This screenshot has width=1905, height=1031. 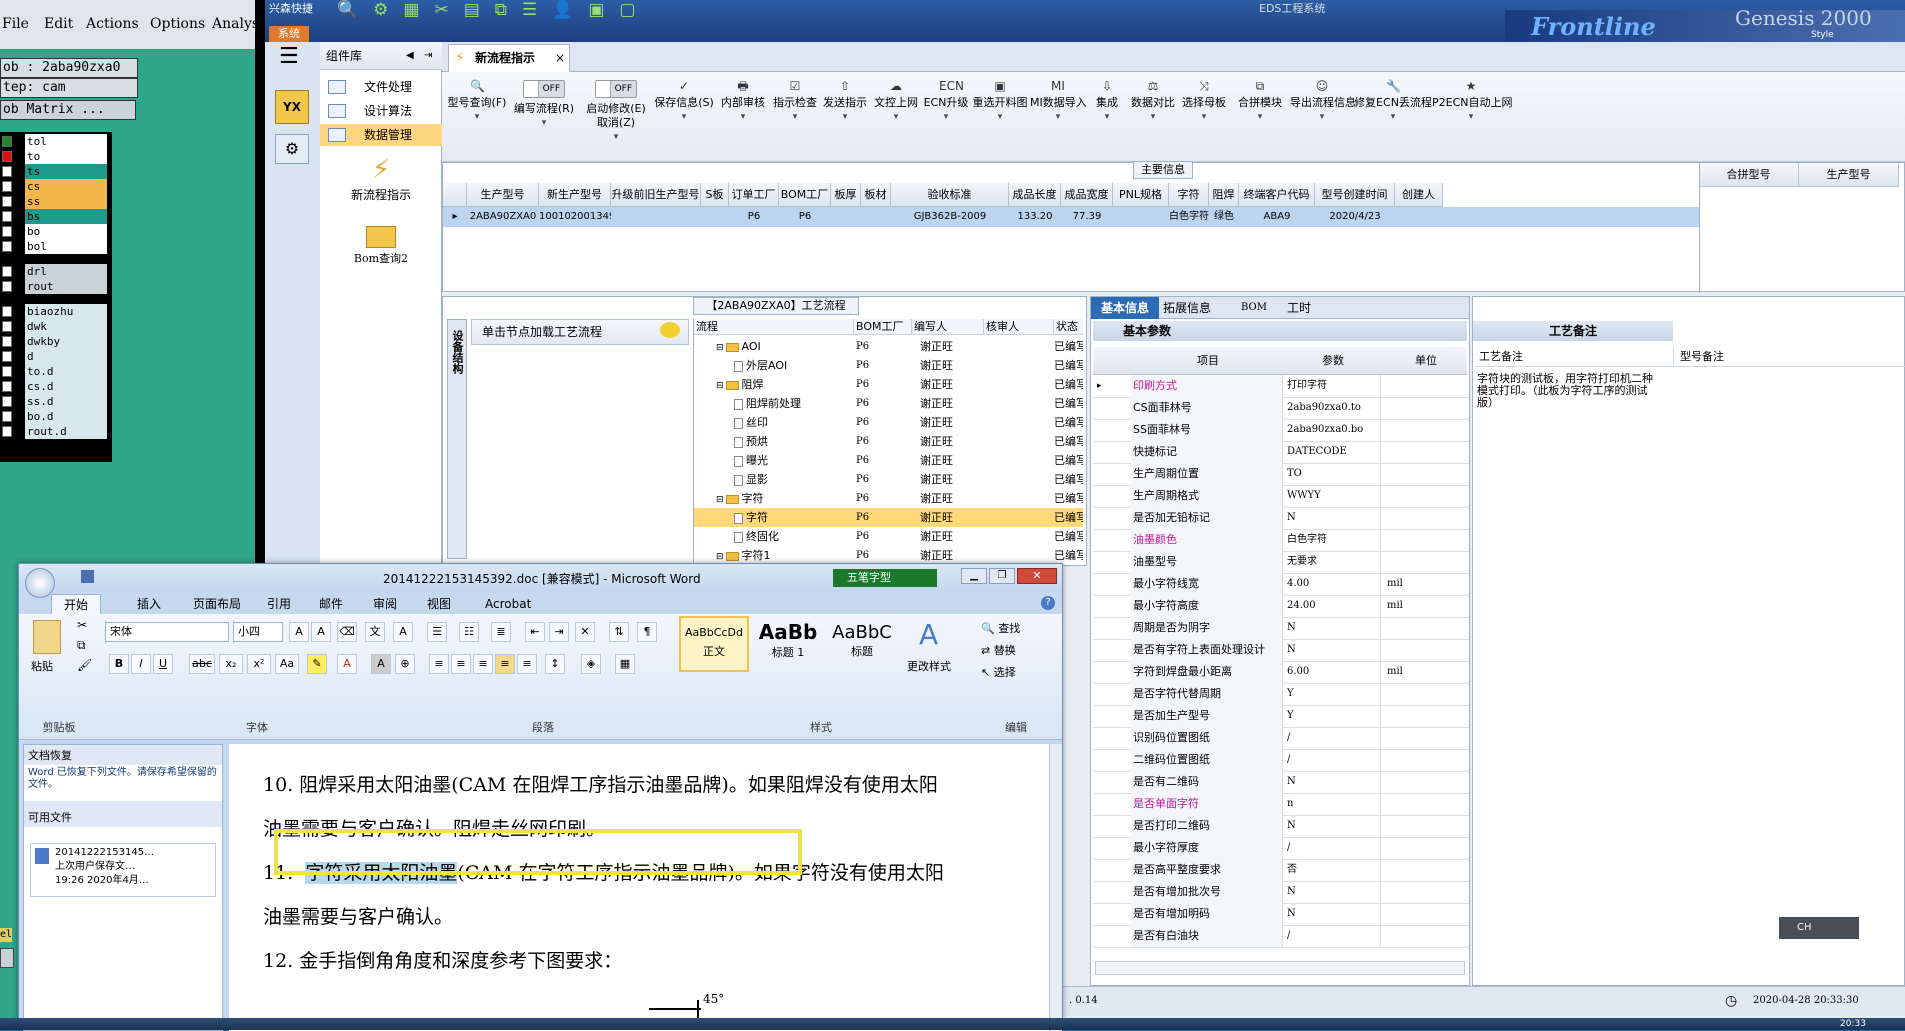 What do you see at coordinates (56, 356) in the screenshot?
I see `layer-row: d` at bounding box center [56, 356].